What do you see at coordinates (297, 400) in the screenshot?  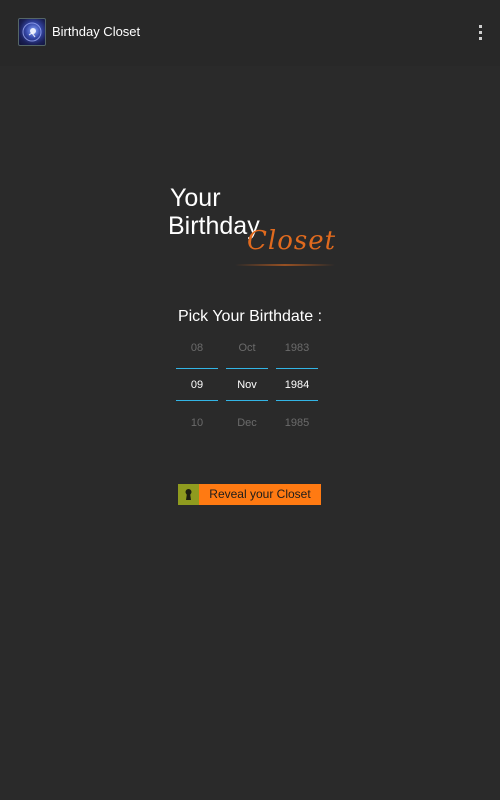 I see `year-divider-bottom` at bounding box center [297, 400].